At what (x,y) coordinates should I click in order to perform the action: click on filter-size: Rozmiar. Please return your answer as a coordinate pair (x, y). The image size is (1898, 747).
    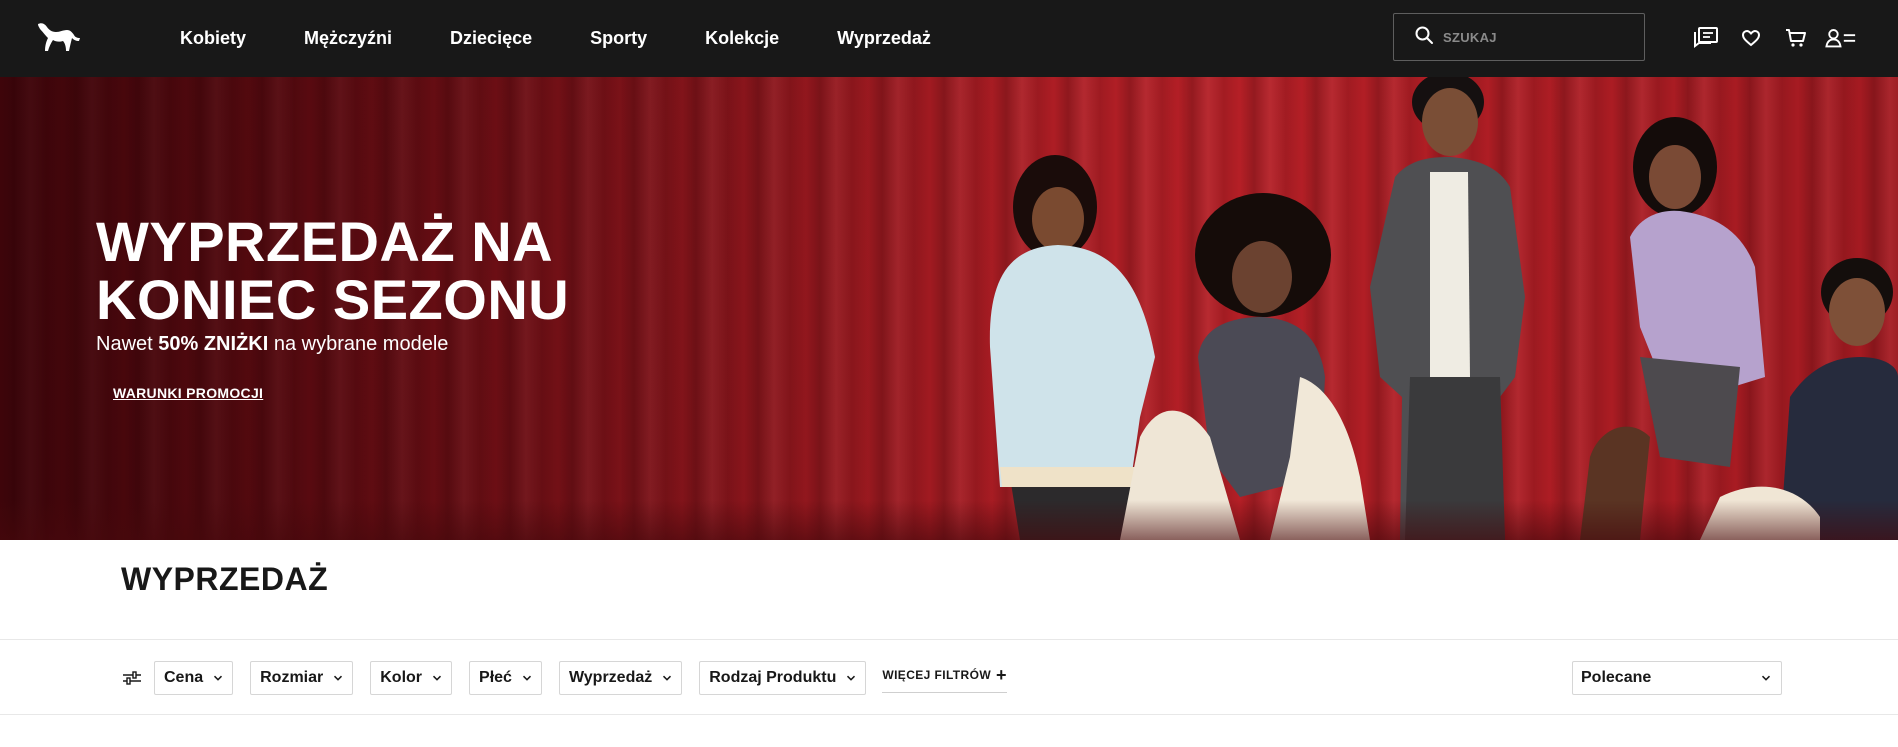
    Looking at the image, I should click on (302, 678).